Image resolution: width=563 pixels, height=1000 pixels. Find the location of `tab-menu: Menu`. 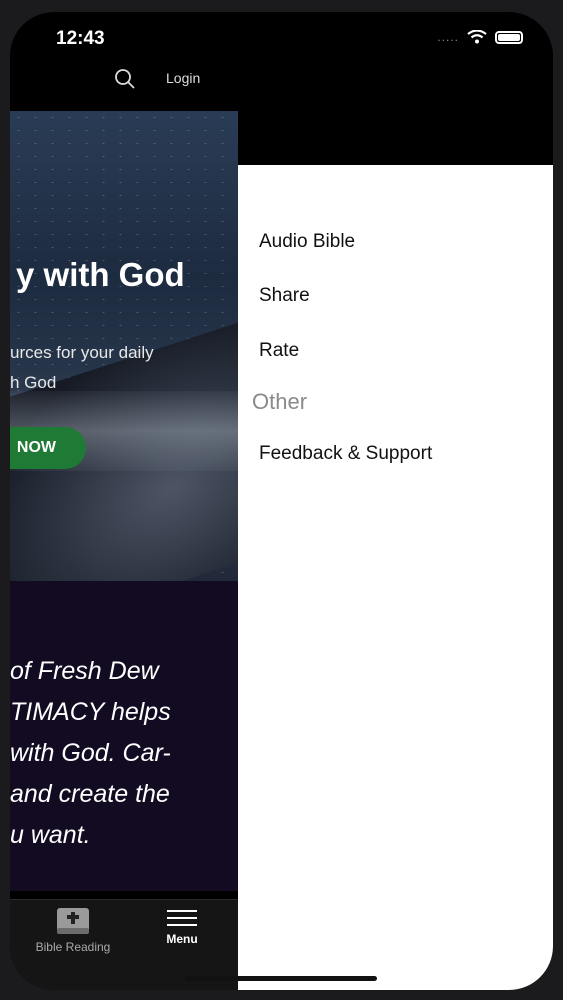

tab-menu: Menu is located at coordinates (182, 926).